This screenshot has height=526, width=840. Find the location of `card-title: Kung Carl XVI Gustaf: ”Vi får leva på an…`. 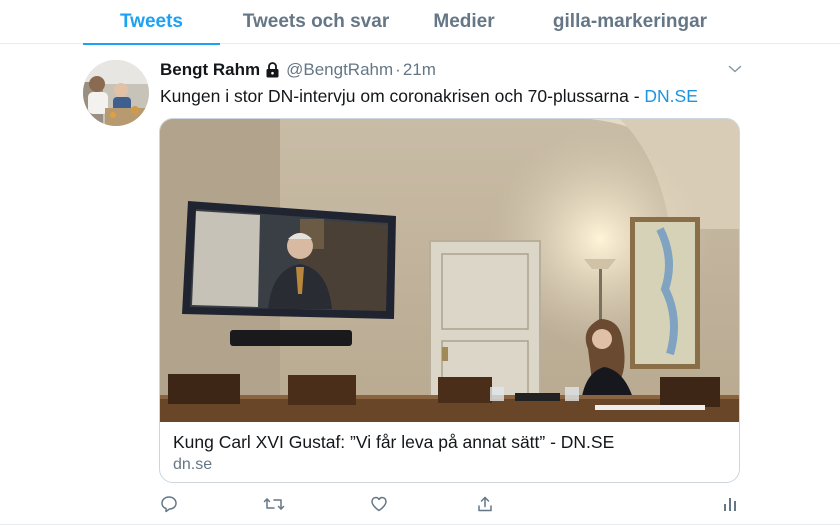

card-title: Kung Carl XVI Gustaf: ”Vi får leva på an… is located at coordinates (394, 442).